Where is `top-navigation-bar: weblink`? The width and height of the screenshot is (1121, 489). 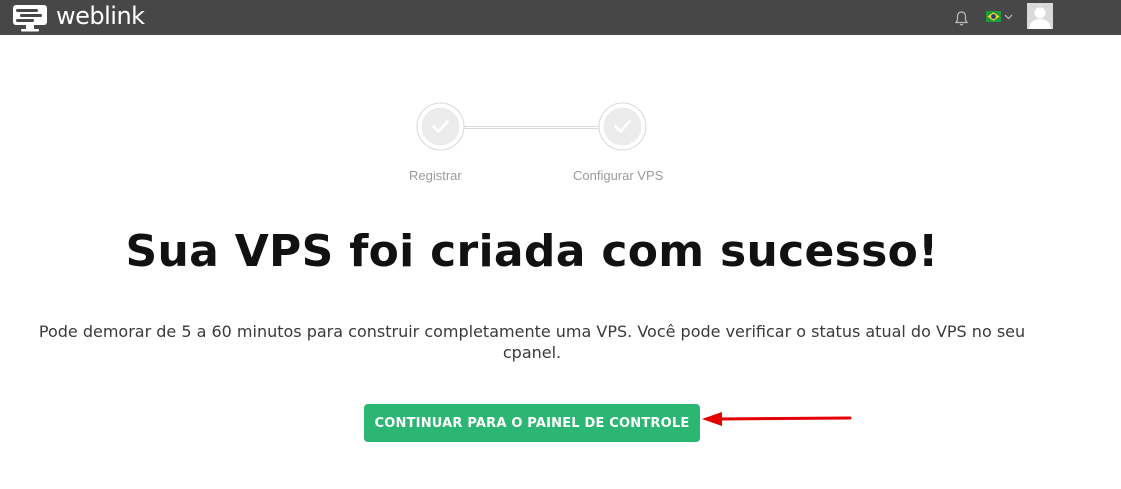 top-navigation-bar: weblink is located at coordinates (560, 17).